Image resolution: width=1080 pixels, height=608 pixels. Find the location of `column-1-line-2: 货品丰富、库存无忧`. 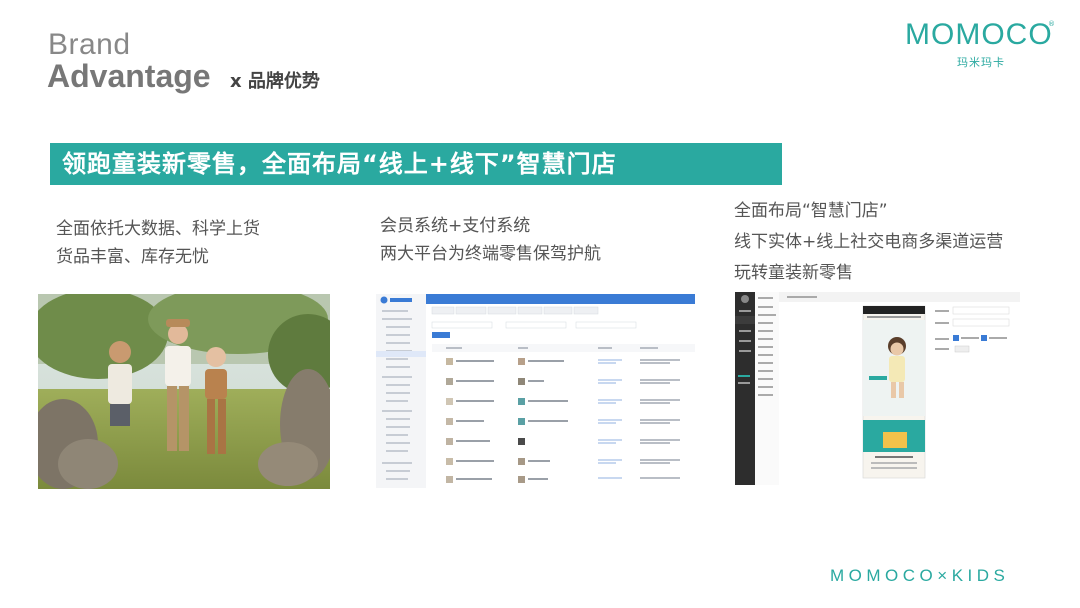

column-1-line-2: 货品丰富、库存无忧 is located at coordinates (132, 257).